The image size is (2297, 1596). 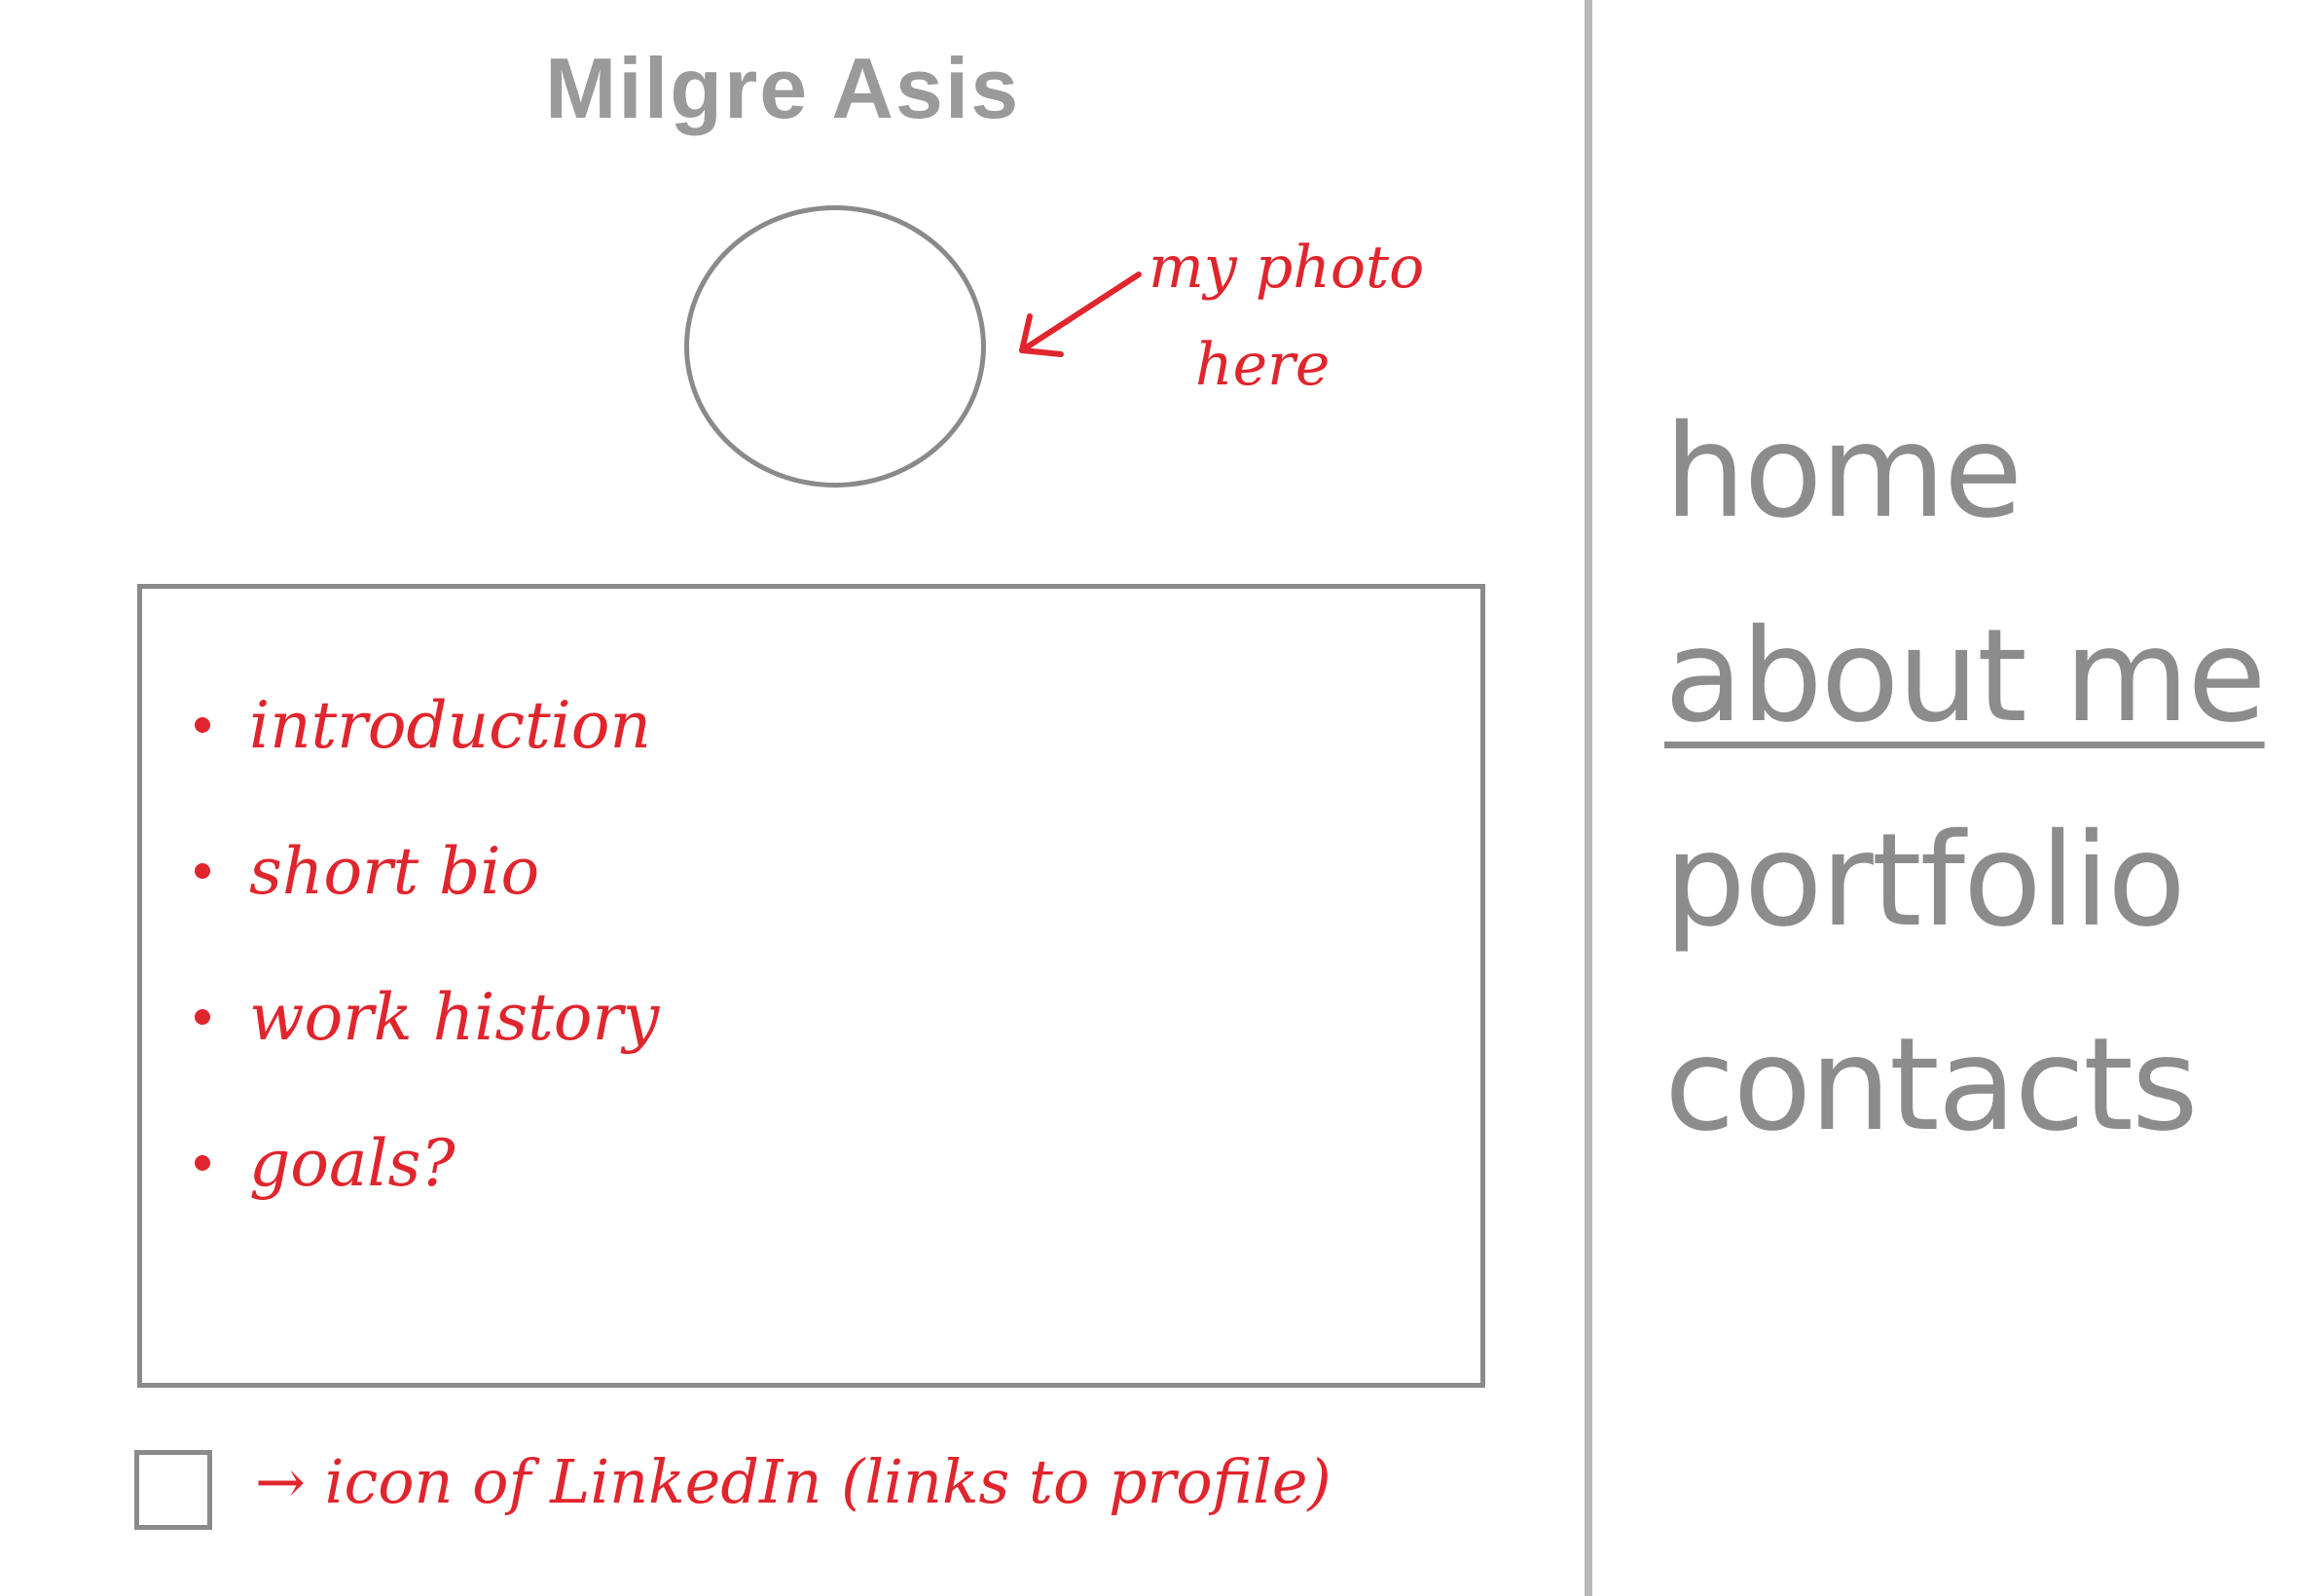 I want to click on list-item-label: work history, so click(x=454, y=1017).